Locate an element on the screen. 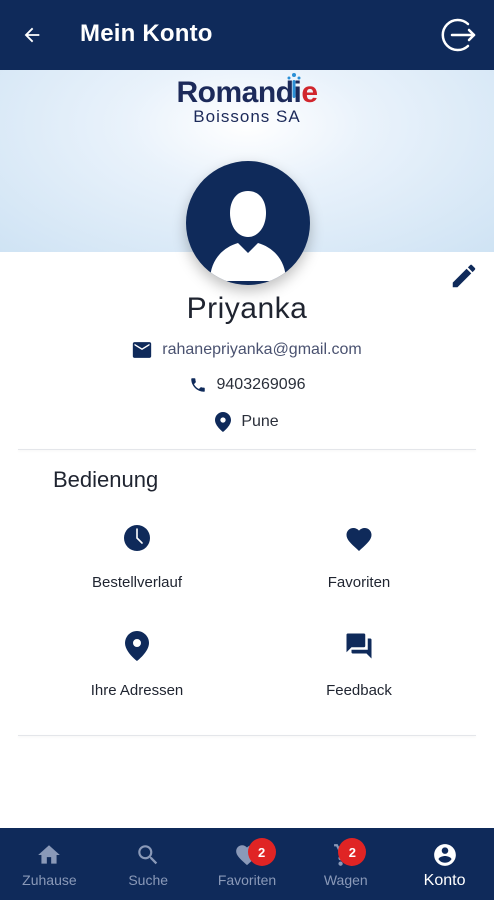 Image resolution: width=494 pixels, height=900 pixels. brand-subtitle: Boissons SA is located at coordinates (247, 116).